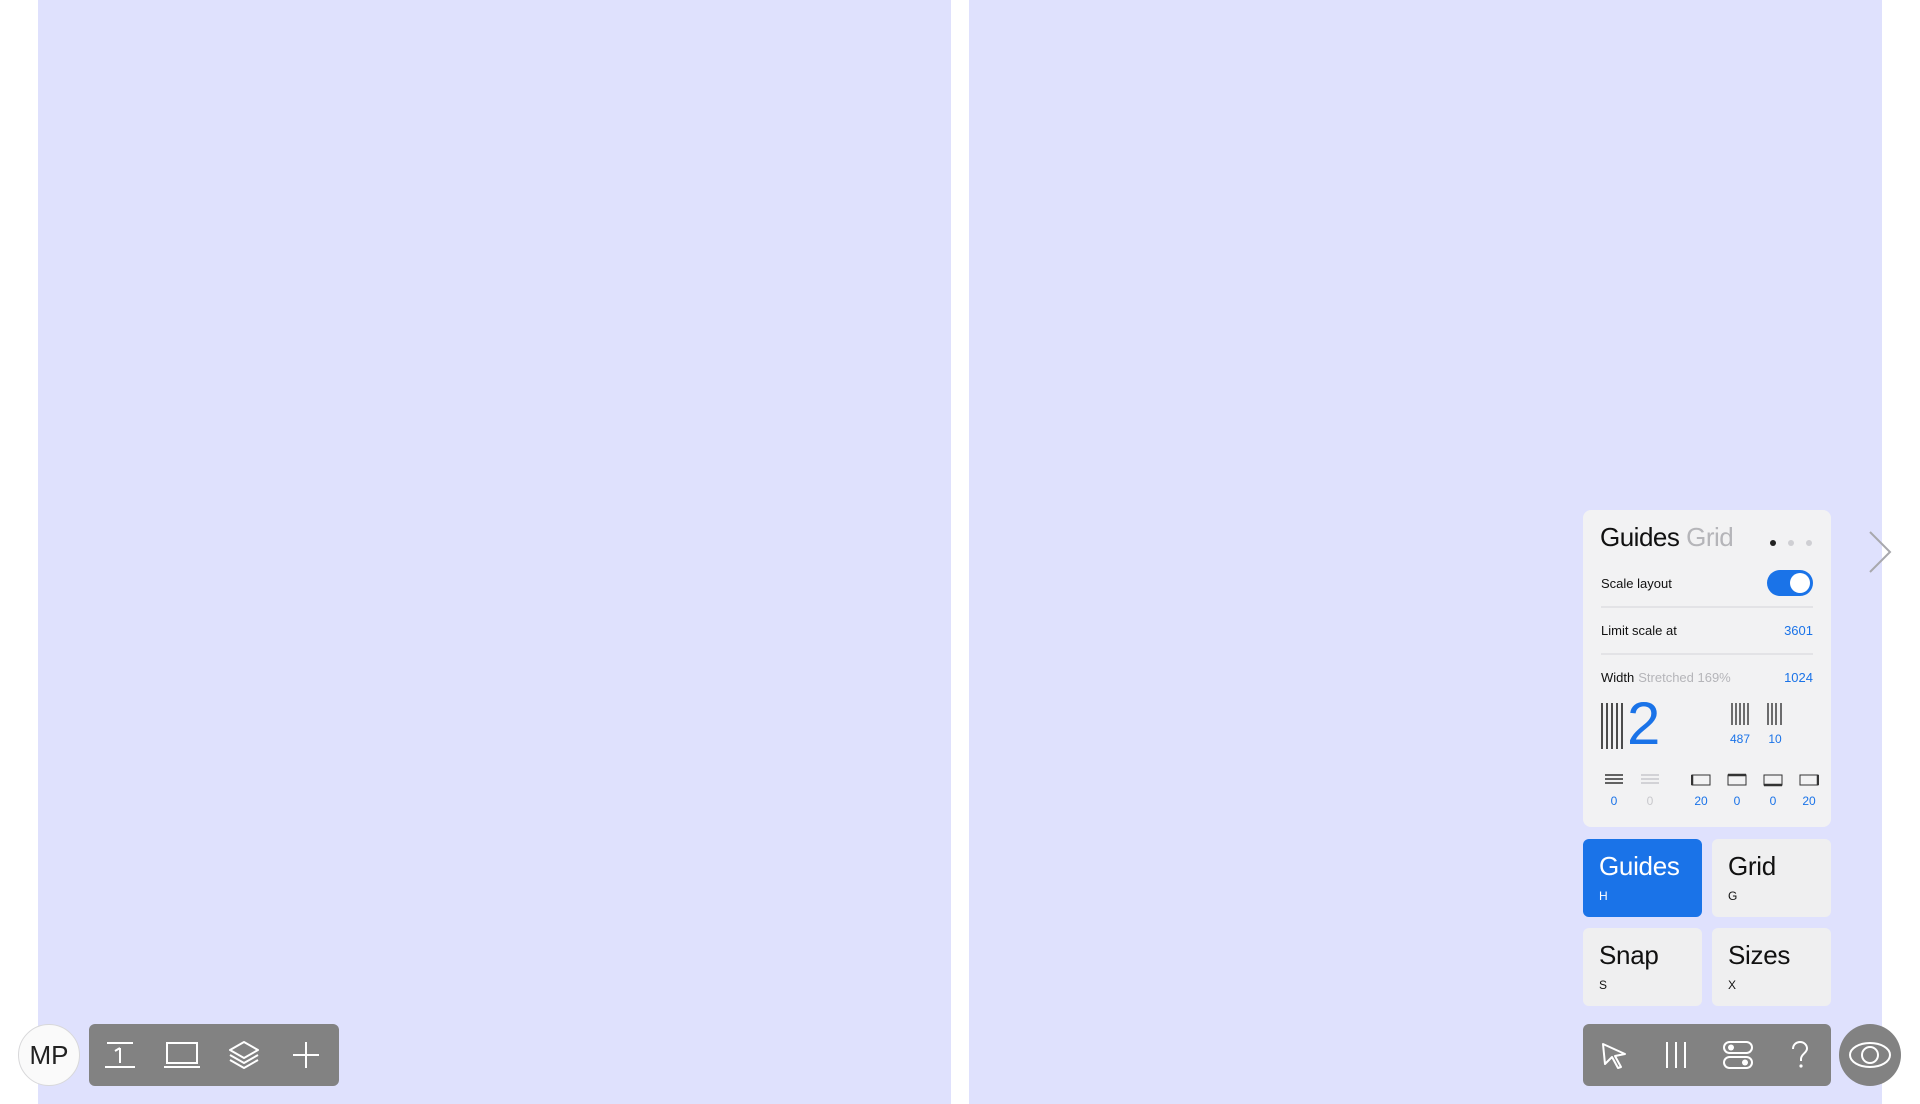 The width and height of the screenshot is (1920, 1104). Describe the element at coordinates (1880, 552) in the screenshot. I see `chevron-right-icon` at that location.